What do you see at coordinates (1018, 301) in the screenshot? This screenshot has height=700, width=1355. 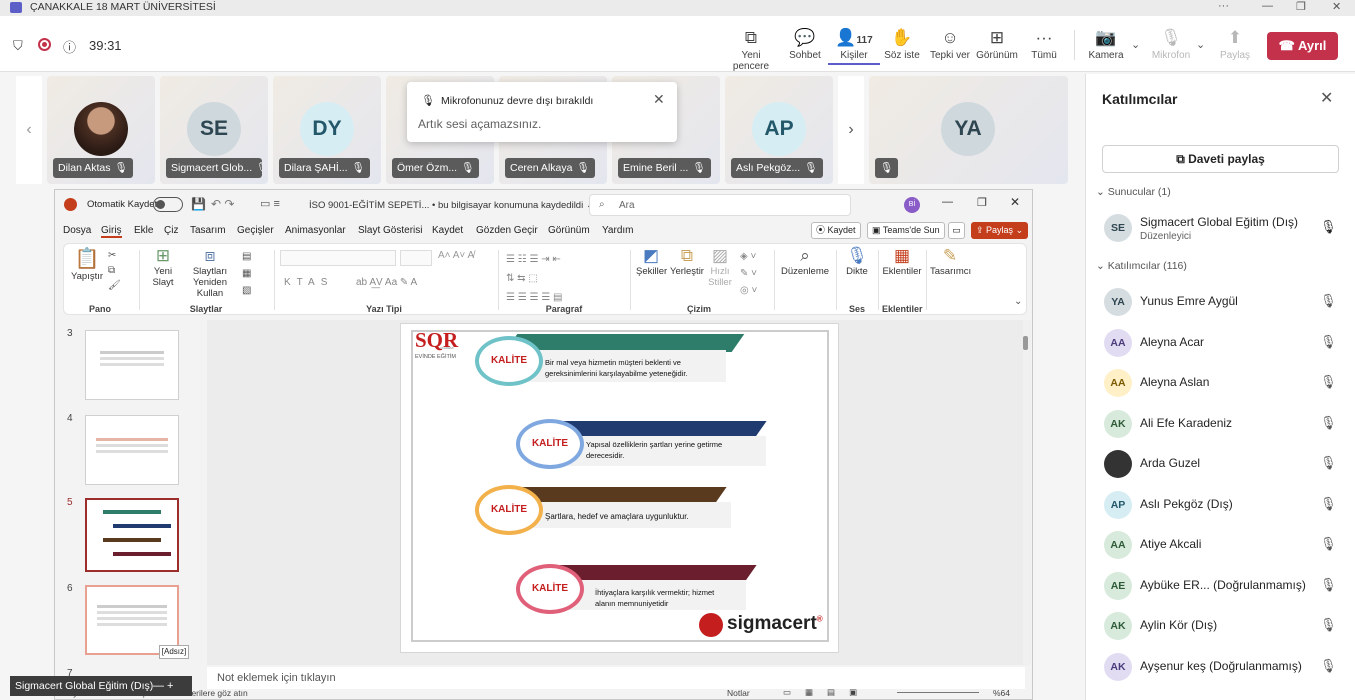 I see `ribbon-collapse-icon: ⌄` at bounding box center [1018, 301].